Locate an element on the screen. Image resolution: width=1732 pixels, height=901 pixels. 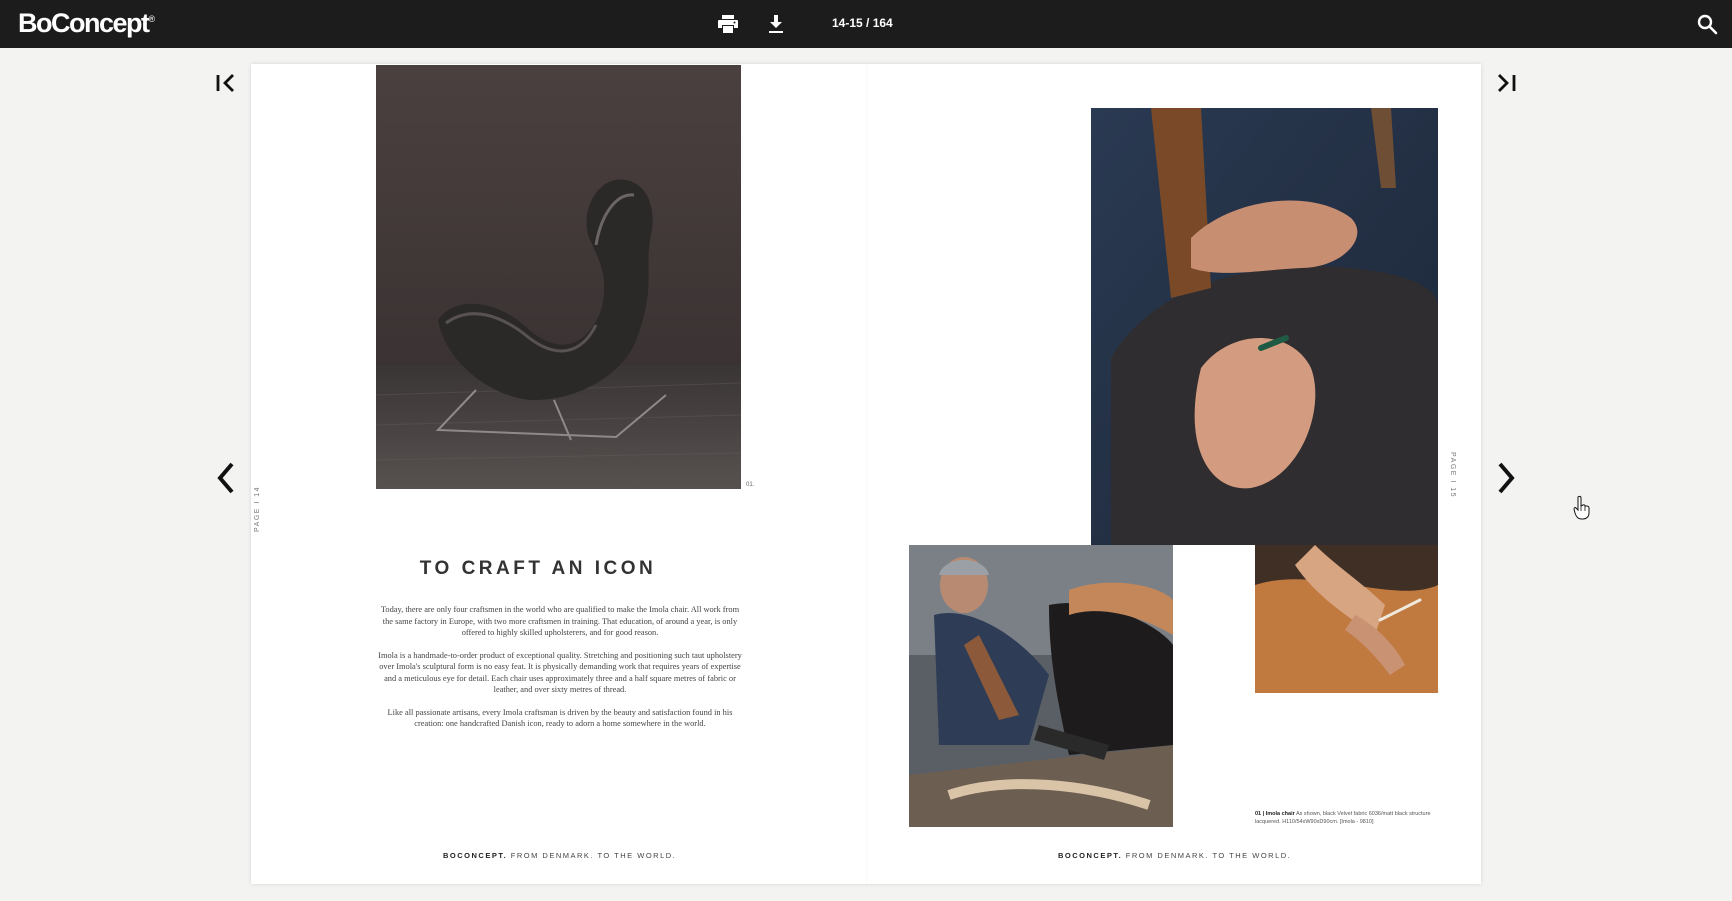
chevron-left-icon is located at coordinates (227, 478).